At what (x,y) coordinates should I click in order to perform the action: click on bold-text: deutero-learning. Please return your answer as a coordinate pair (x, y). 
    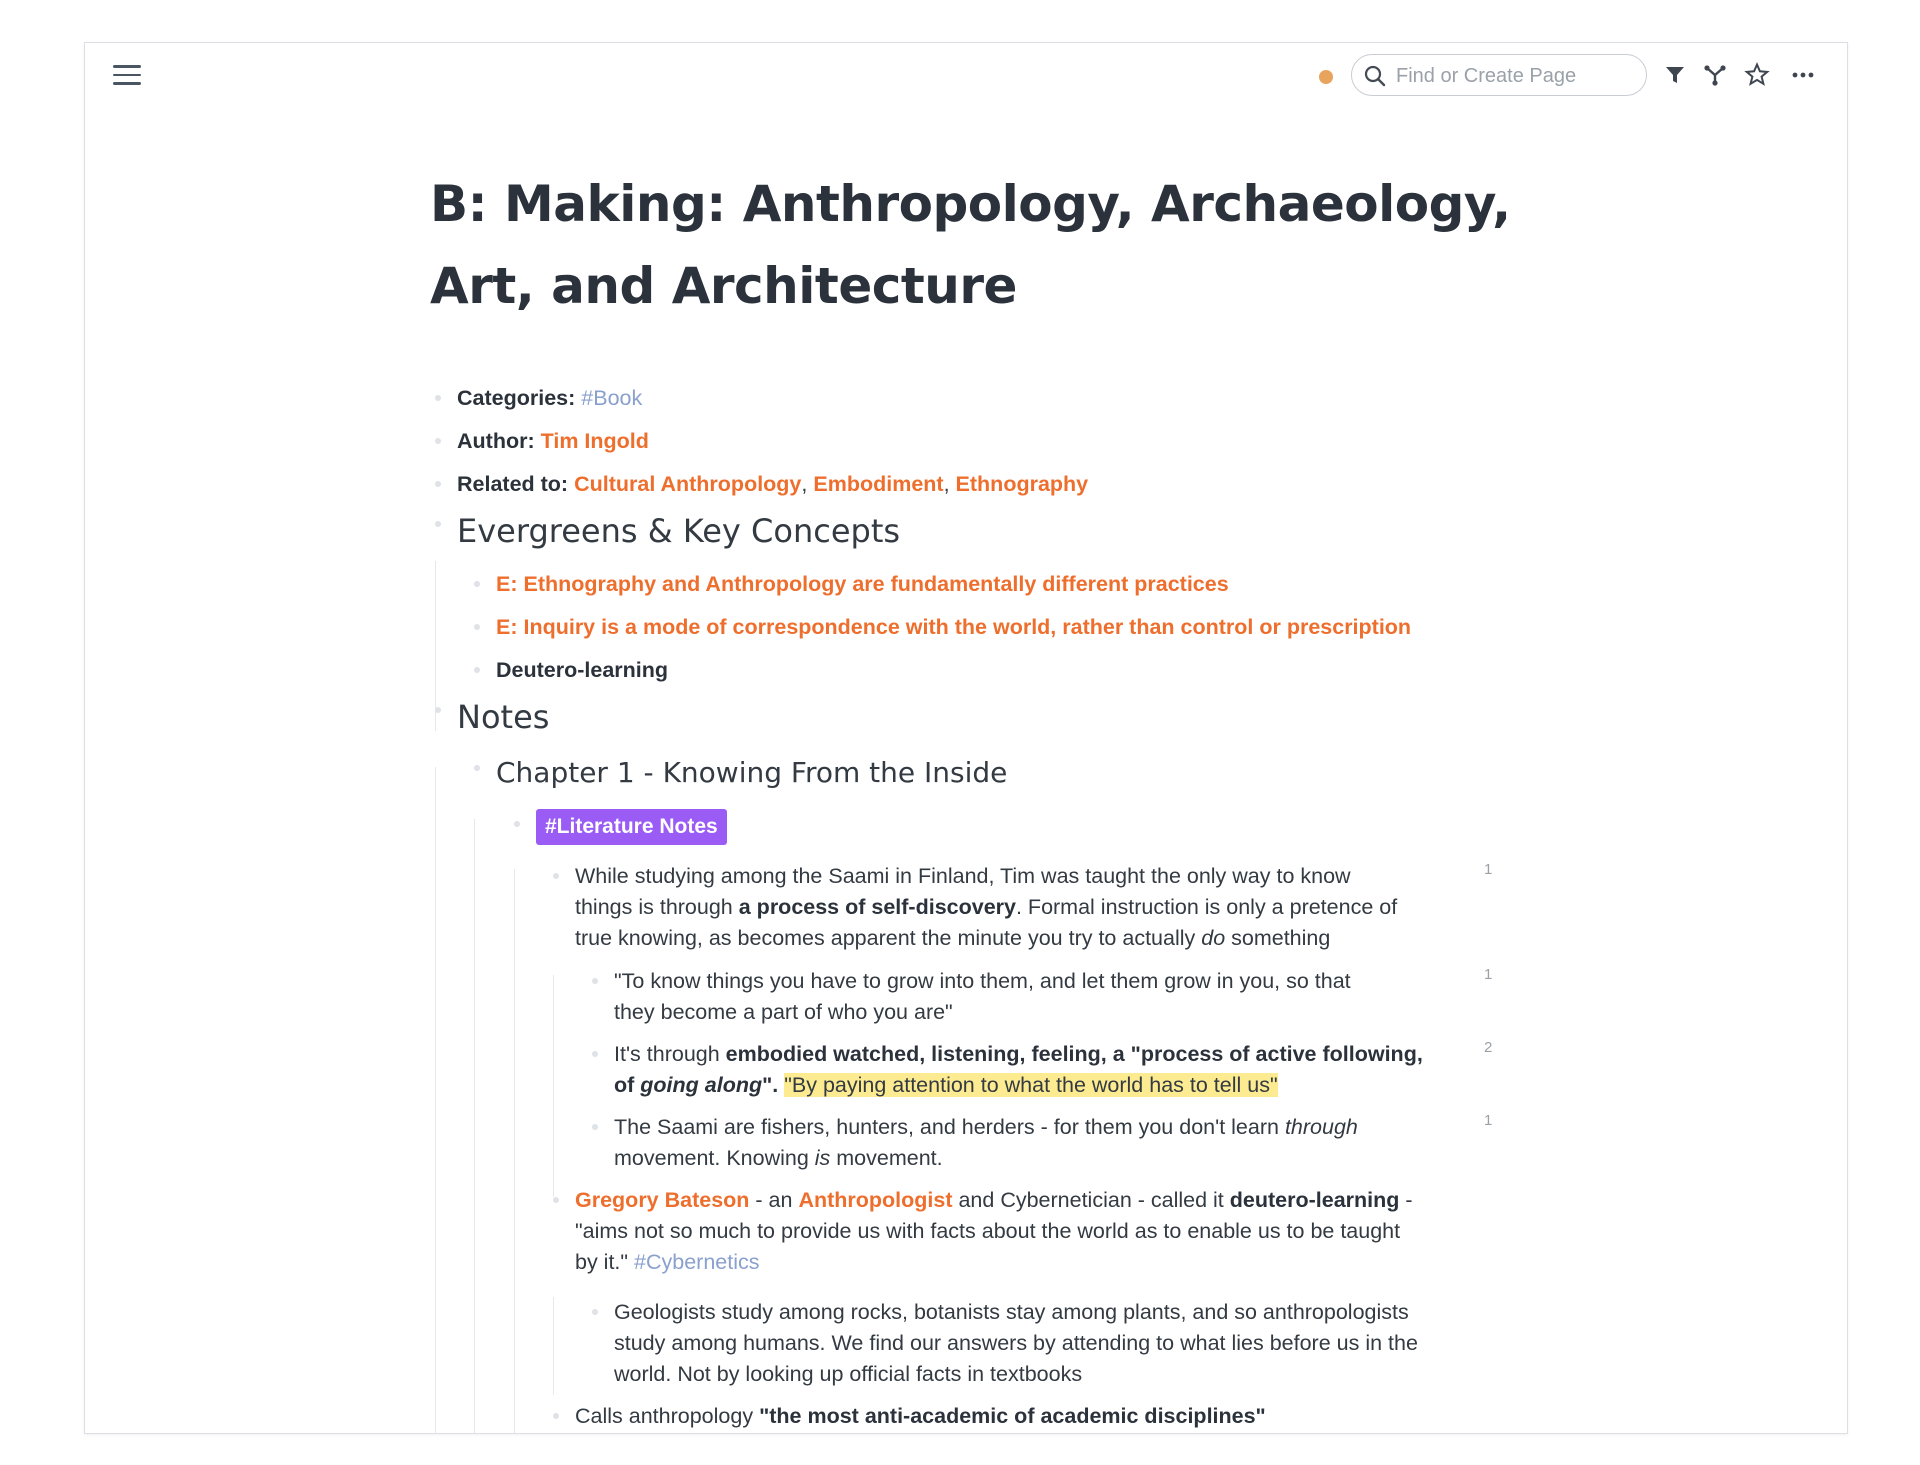
    Looking at the image, I should click on (1314, 1200).